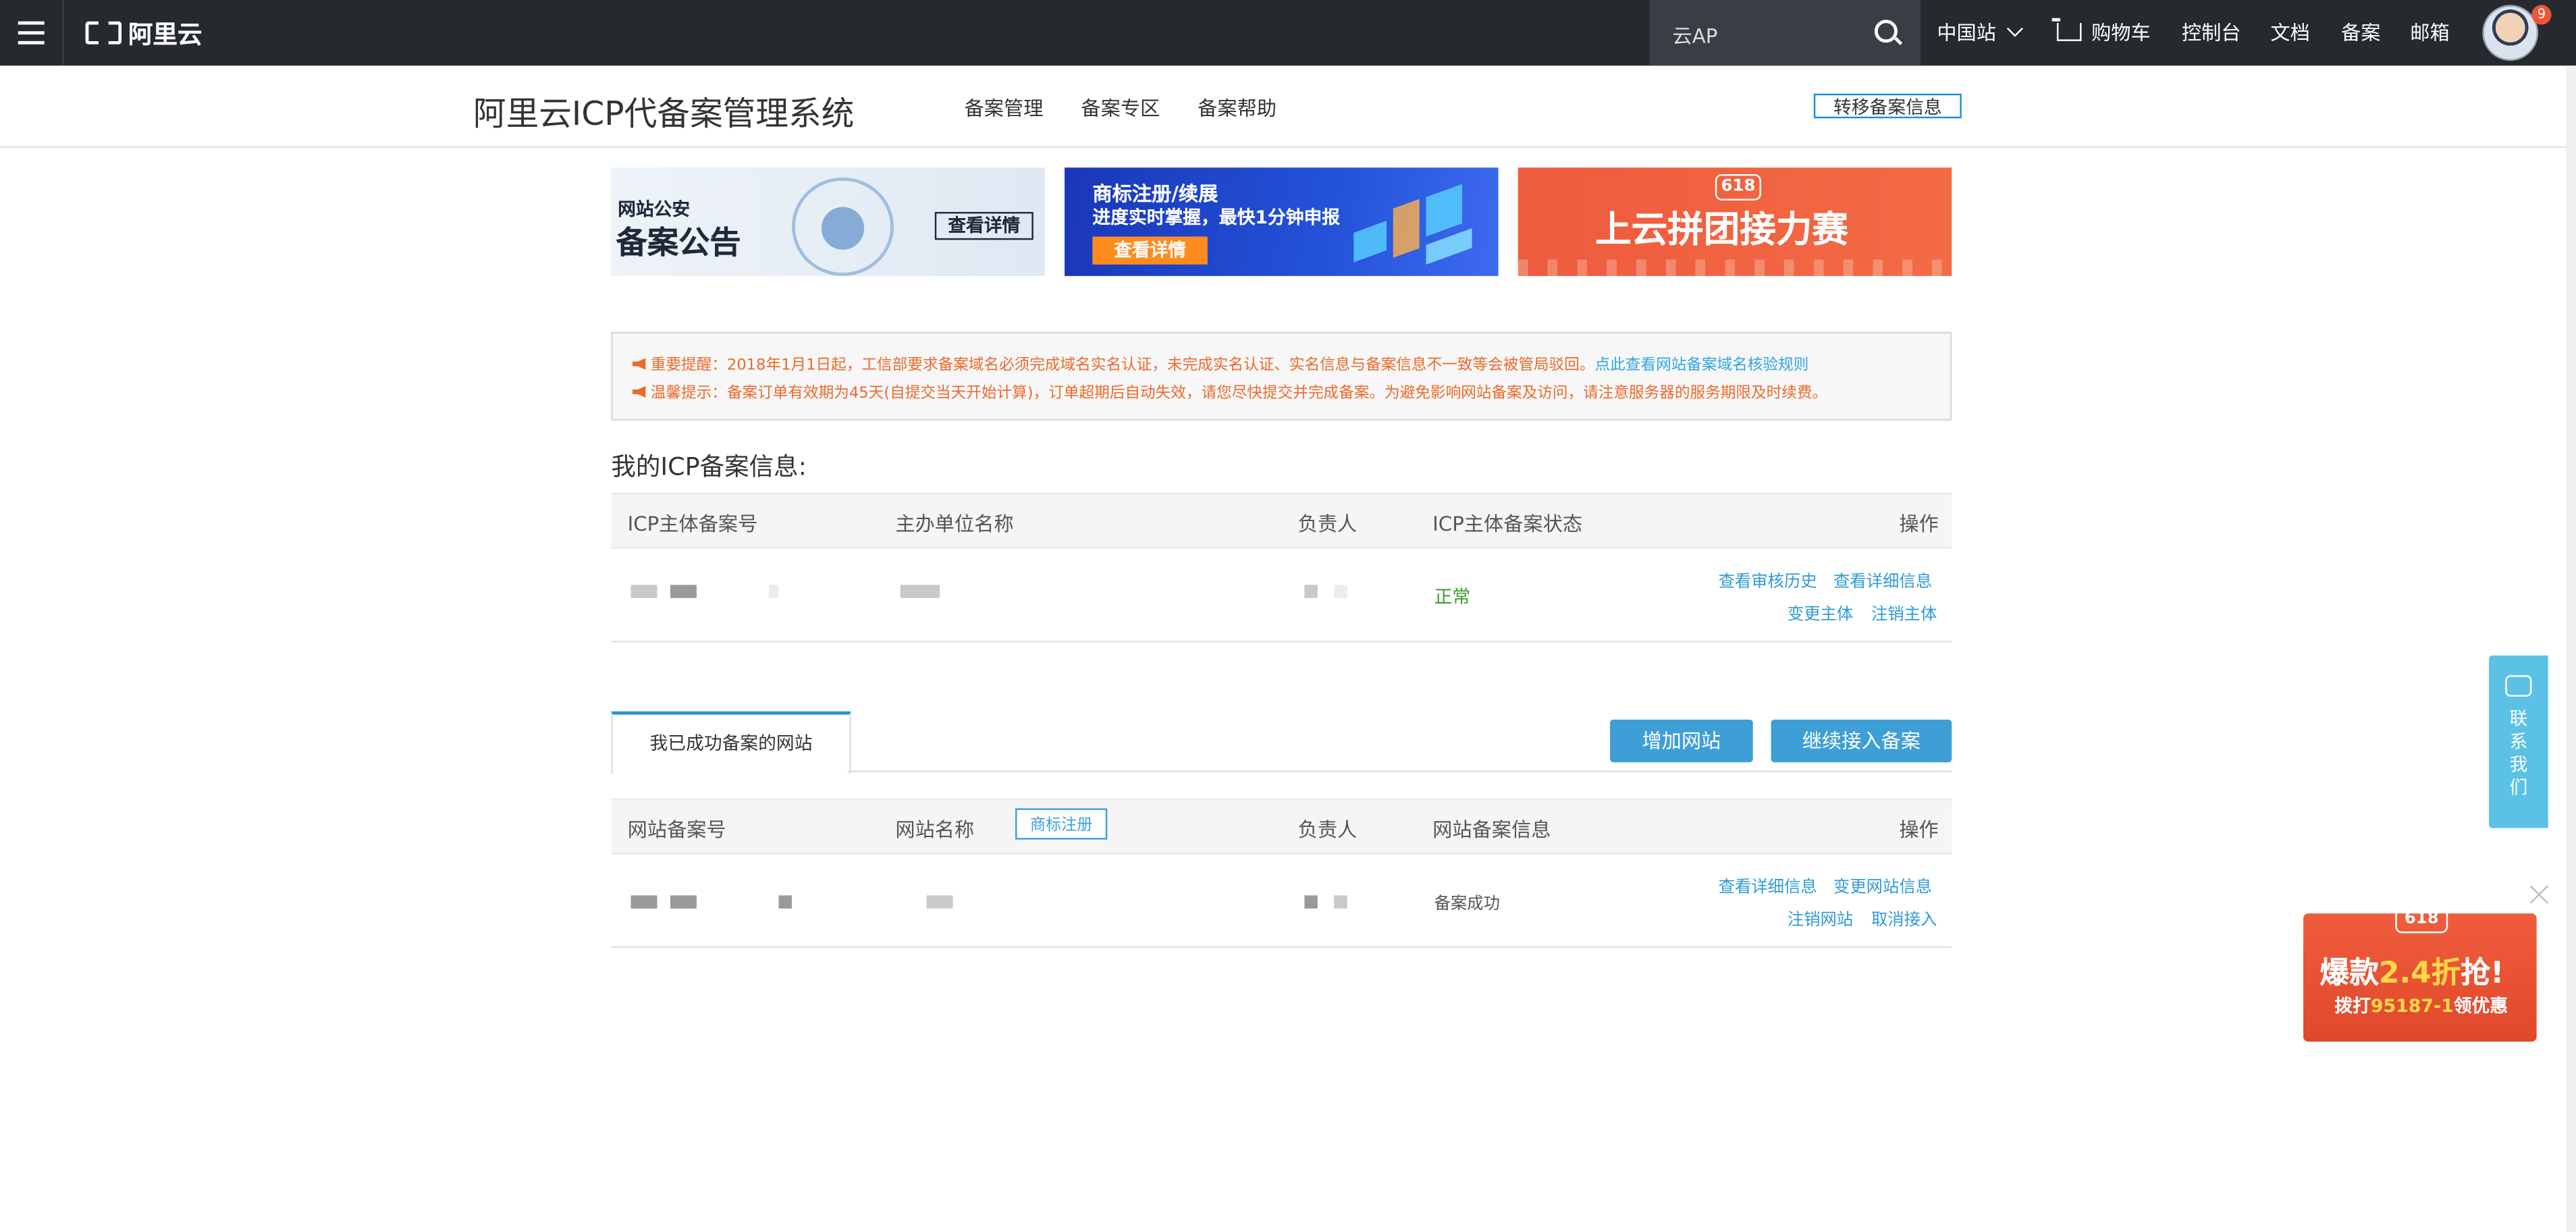 This screenshot has width=2576, height=1232. I want to click on system-title: 阿里云ICP代备案管理系统, so click(664, 113).